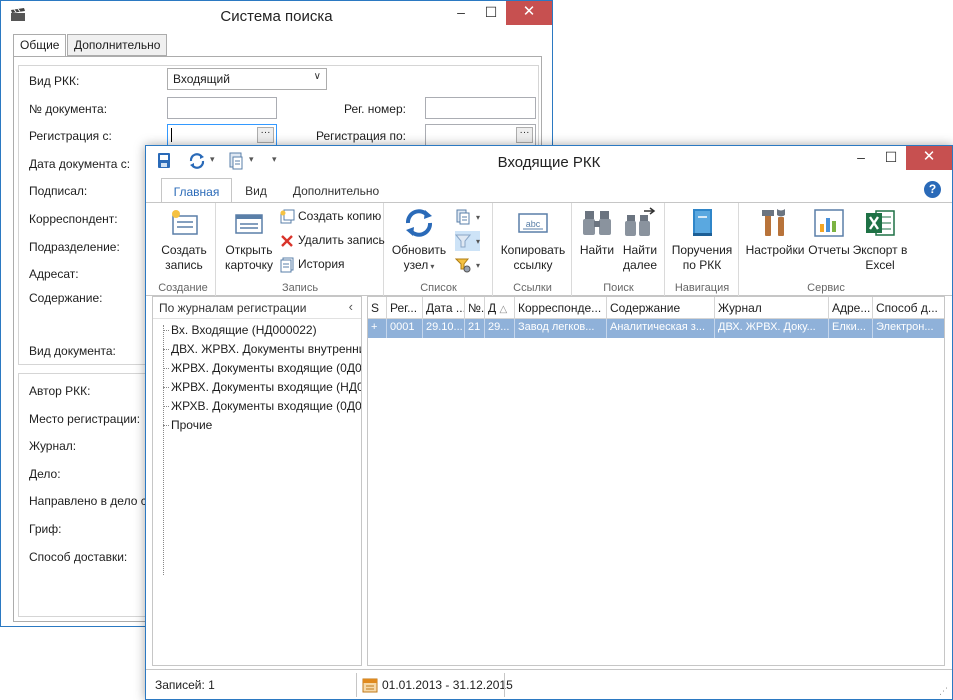 The height and width of the screenshot is (700, 953). What do you see at coordinates (377, 328) in the screenshot?
I see `table-cell: +` at bounding box center [377, 328].